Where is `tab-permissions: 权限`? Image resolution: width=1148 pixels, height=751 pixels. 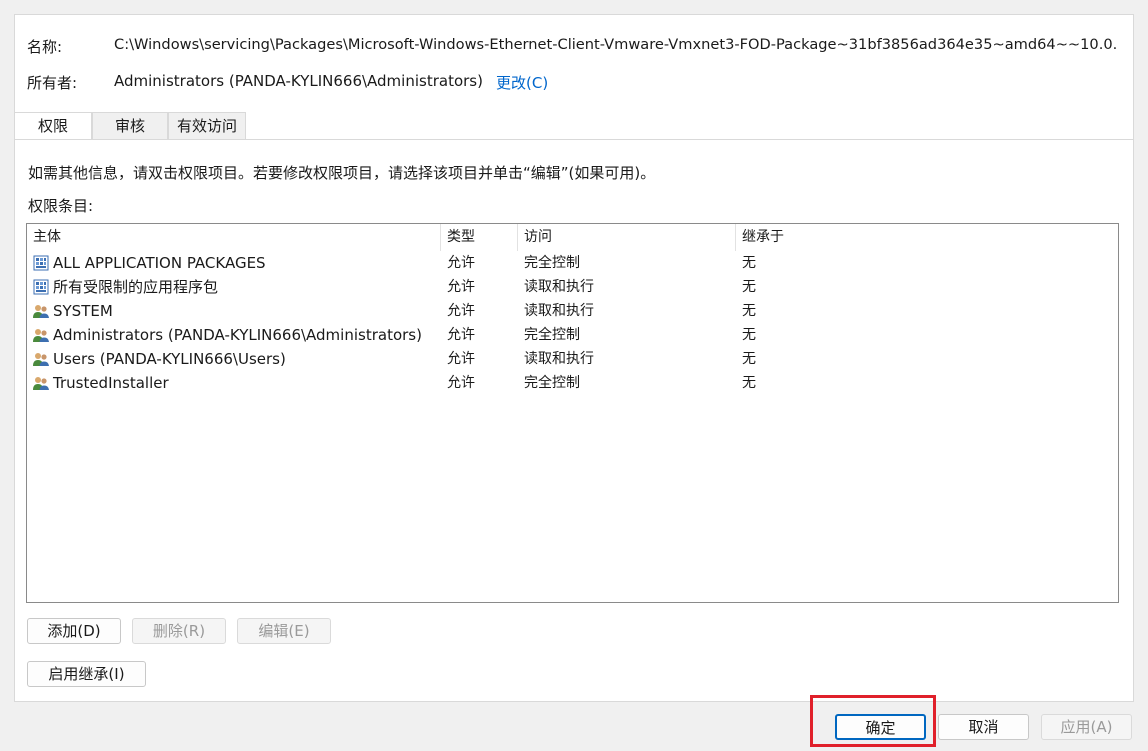 tab-permissions: 权限 is located at coordinates (53, 126).